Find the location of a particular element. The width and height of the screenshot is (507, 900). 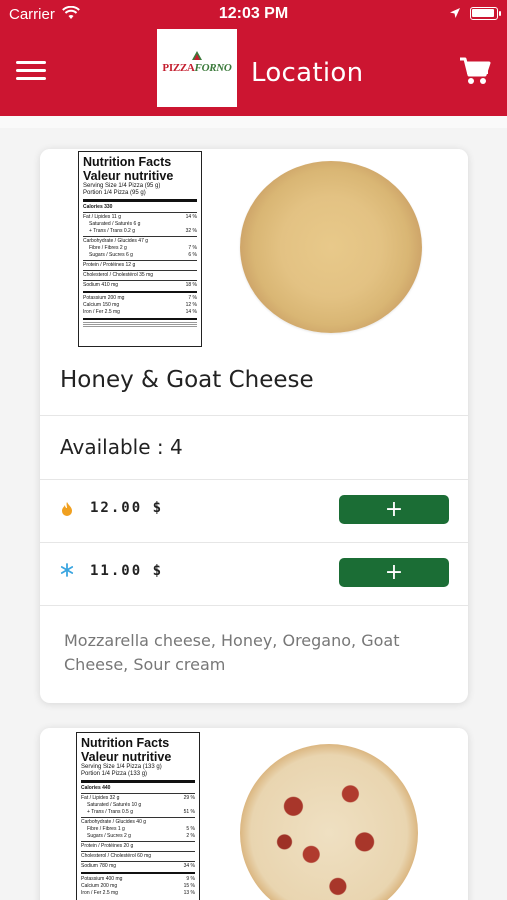

price-value: 12.00 $ is located at coordinates (127, 508).